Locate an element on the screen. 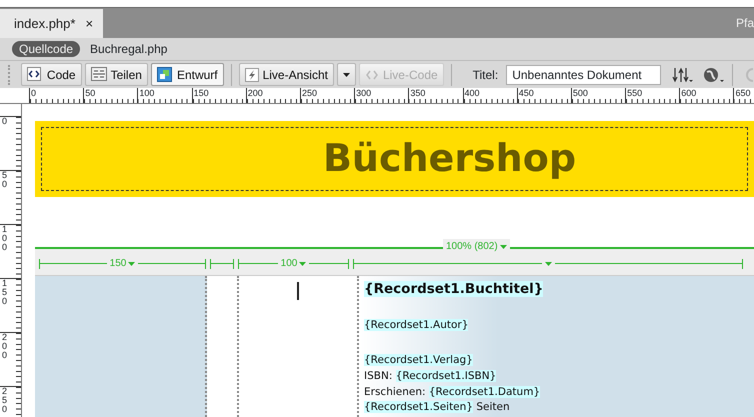  title-field: Unbenanntes Dokument is located at coordinates (584, 74).